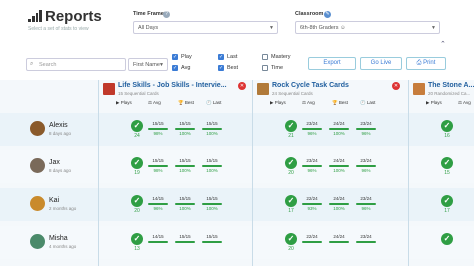 This screenshot has height=266, width=474. What do you see at coordinates (137, 211) in the screenshot?
I see `plays-count: 20` at bounding box center [137, 211].